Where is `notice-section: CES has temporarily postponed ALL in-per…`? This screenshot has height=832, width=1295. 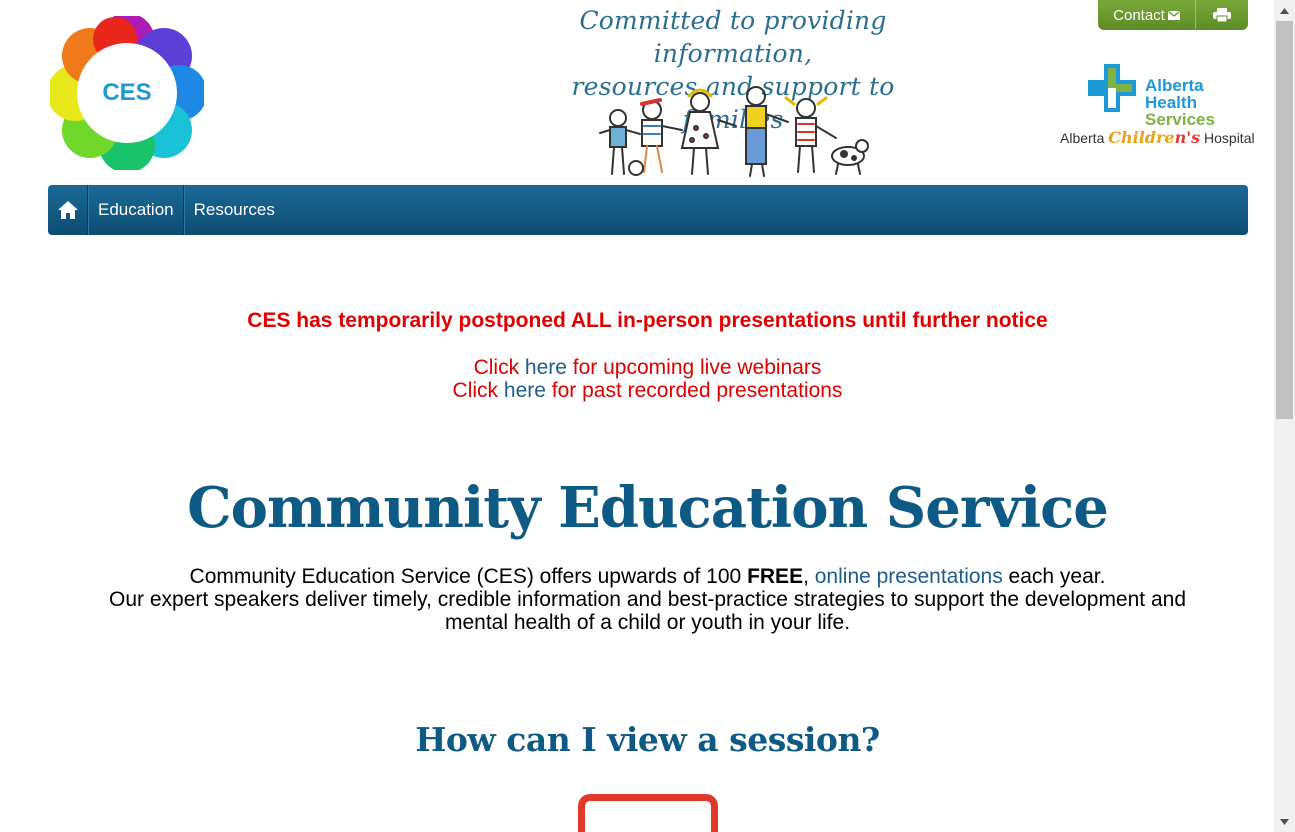
notice-section: CES has temporarily postponed ALL in-per… is located at coordinates (647, 355).